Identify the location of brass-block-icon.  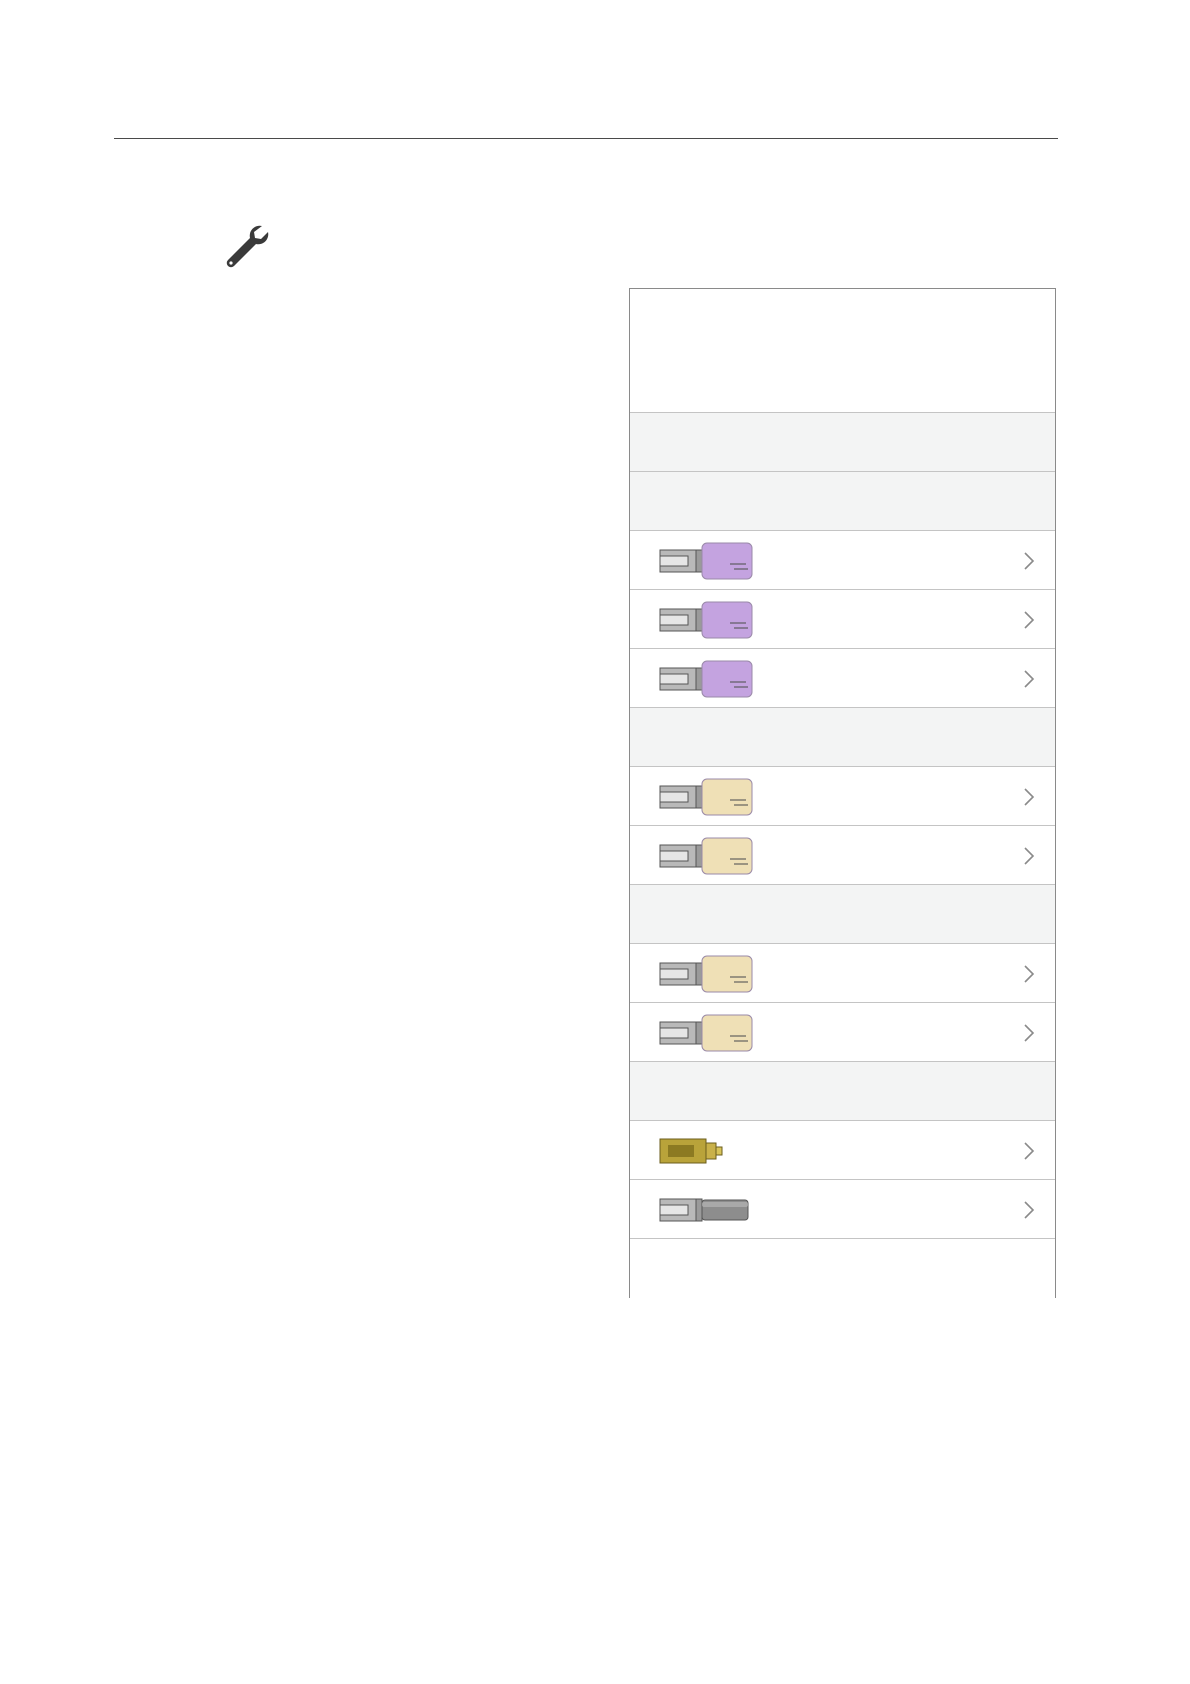
(691, 1151).